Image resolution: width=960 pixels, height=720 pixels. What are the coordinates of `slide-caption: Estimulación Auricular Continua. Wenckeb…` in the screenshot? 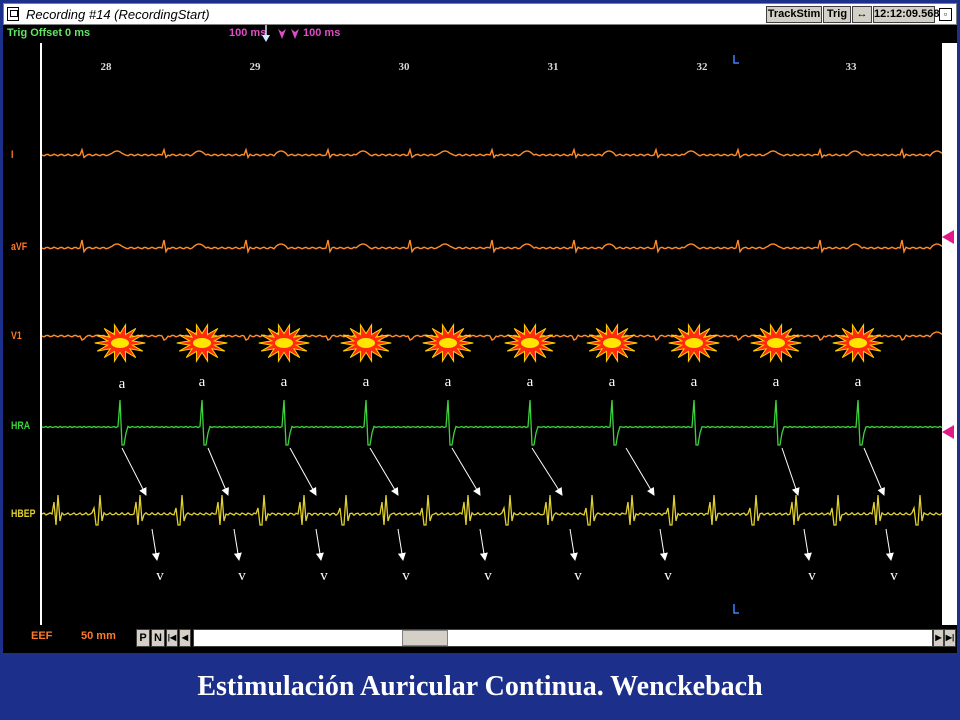 It's located at (480, 686).